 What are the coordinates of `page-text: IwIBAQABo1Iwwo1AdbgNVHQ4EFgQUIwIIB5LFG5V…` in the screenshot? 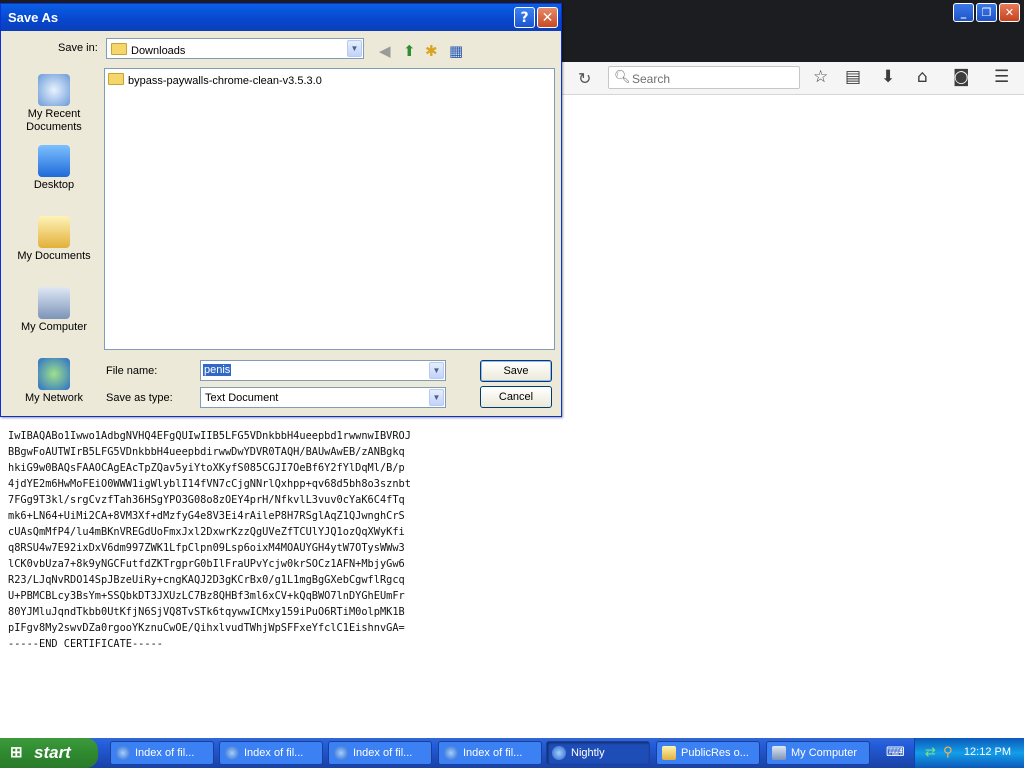 It's located at (209, 540).